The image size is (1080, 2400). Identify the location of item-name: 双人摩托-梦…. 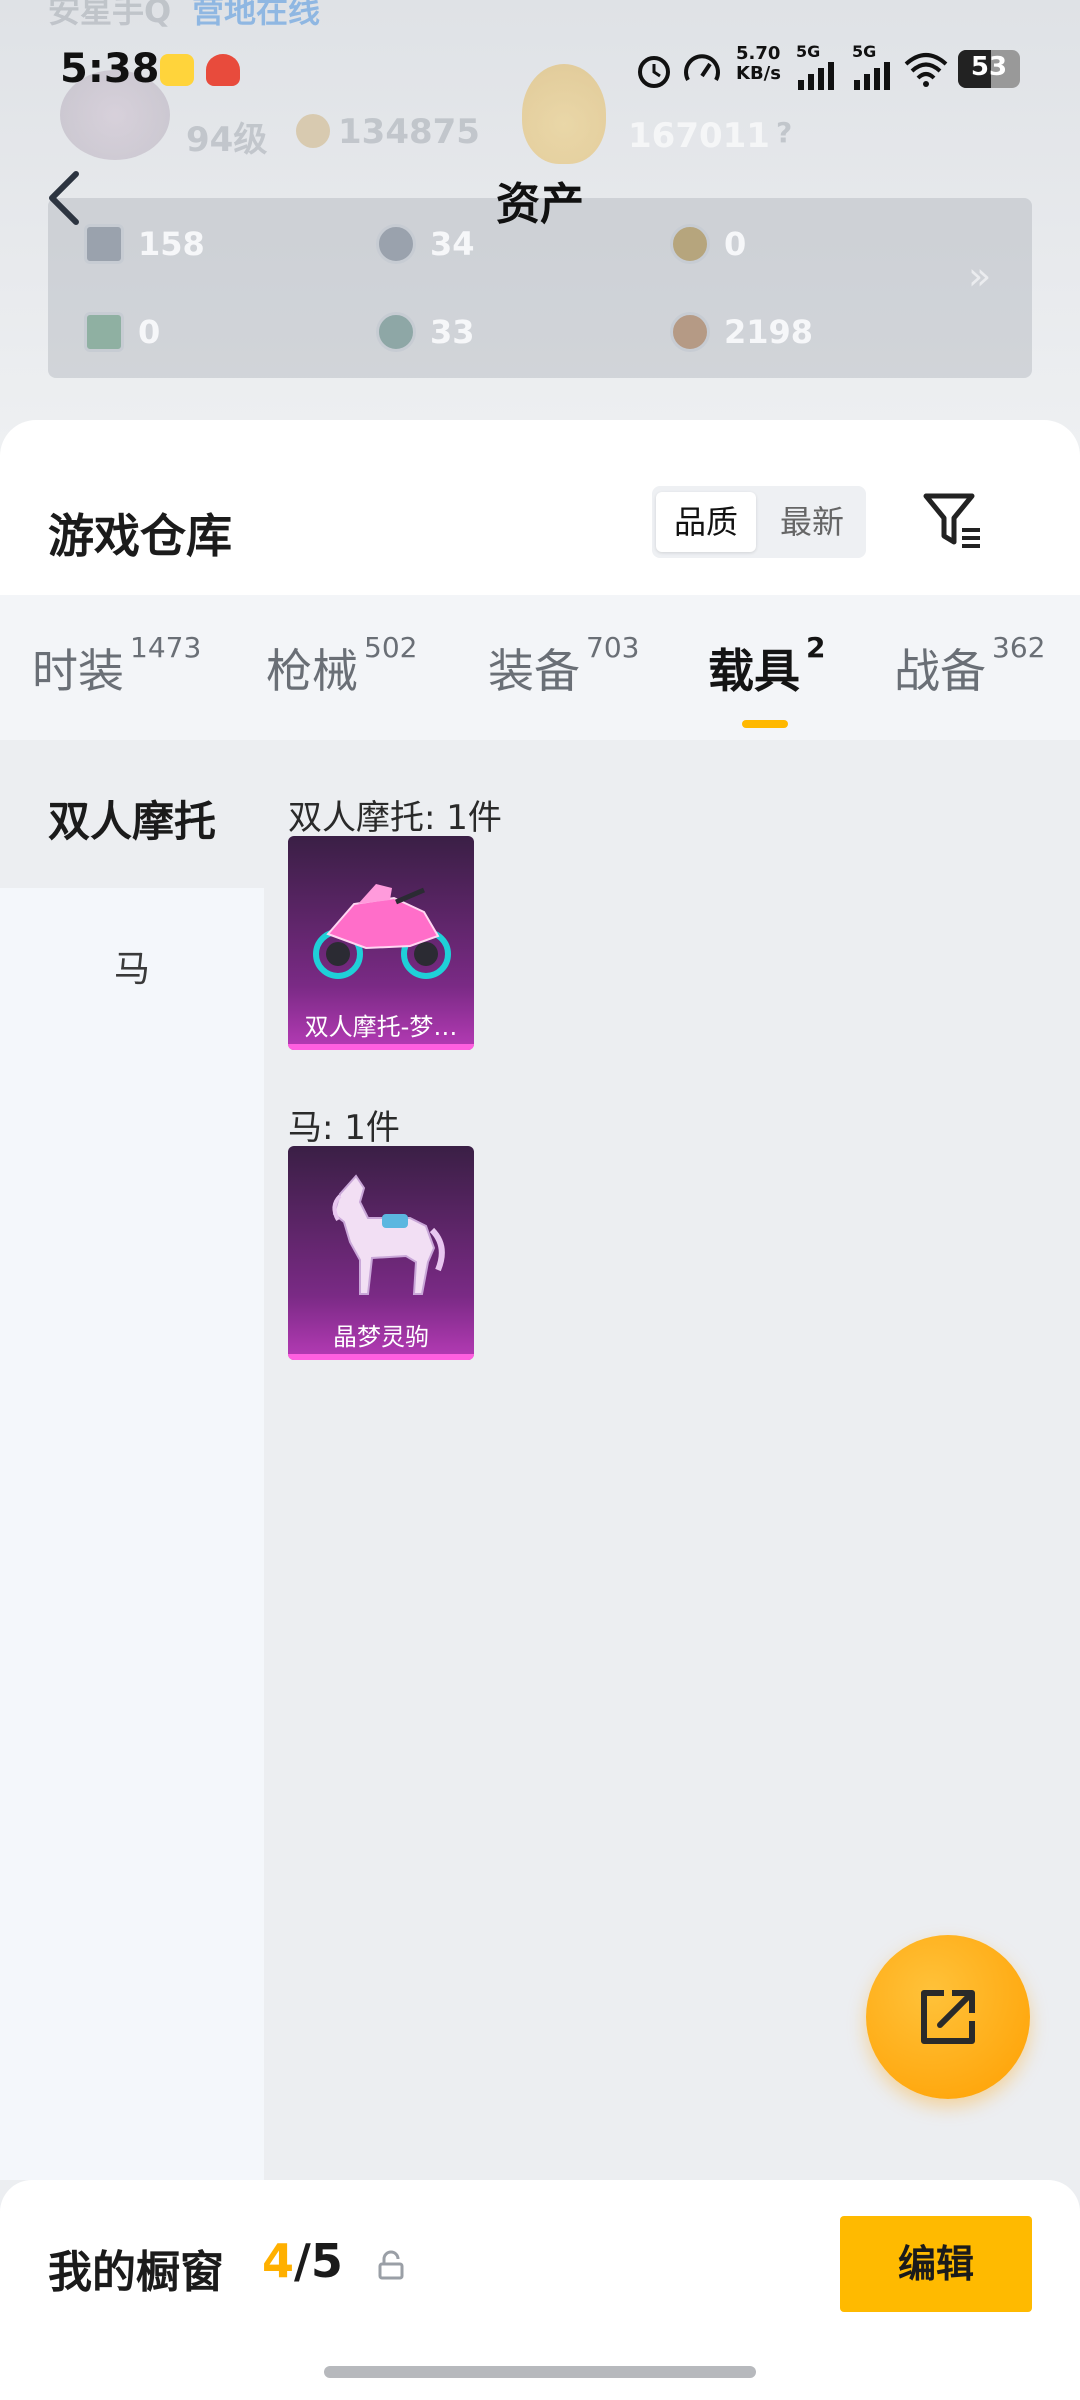
(381, 1027).